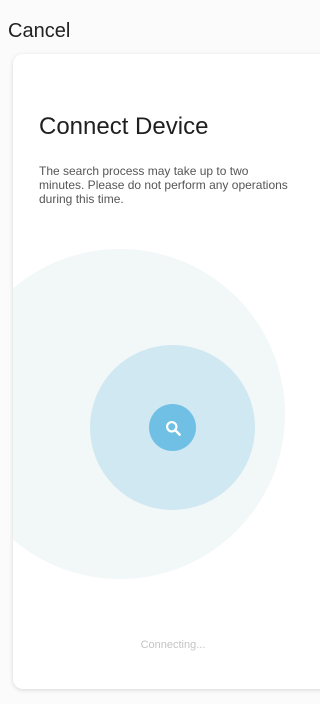  What do you see at coordinates (124, 126) in the screenshot?
I see `page-title: Connect Device` at bounding box center [124, 126].